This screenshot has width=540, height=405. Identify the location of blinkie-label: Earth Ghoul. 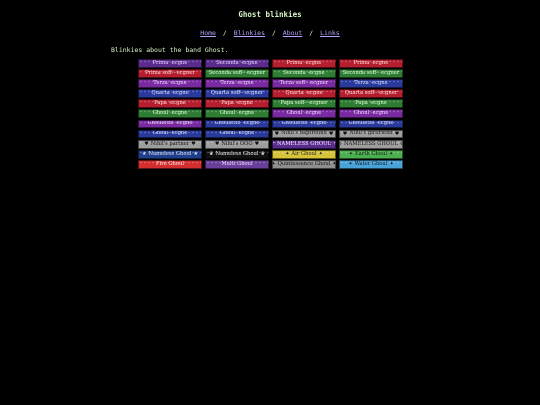
(371, 153).